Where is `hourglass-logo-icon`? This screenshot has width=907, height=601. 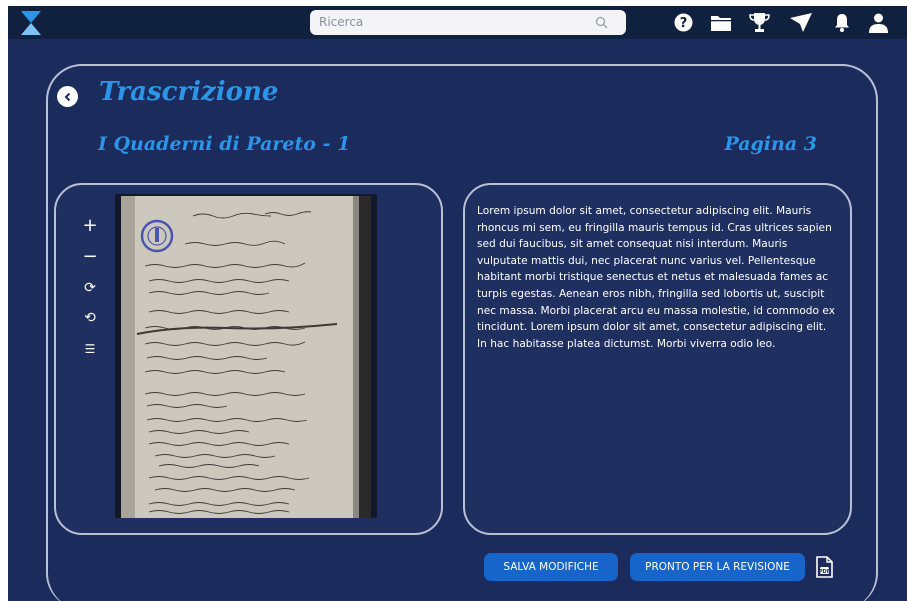
hourglass-logo-icon is located at coordinates (31, 23).